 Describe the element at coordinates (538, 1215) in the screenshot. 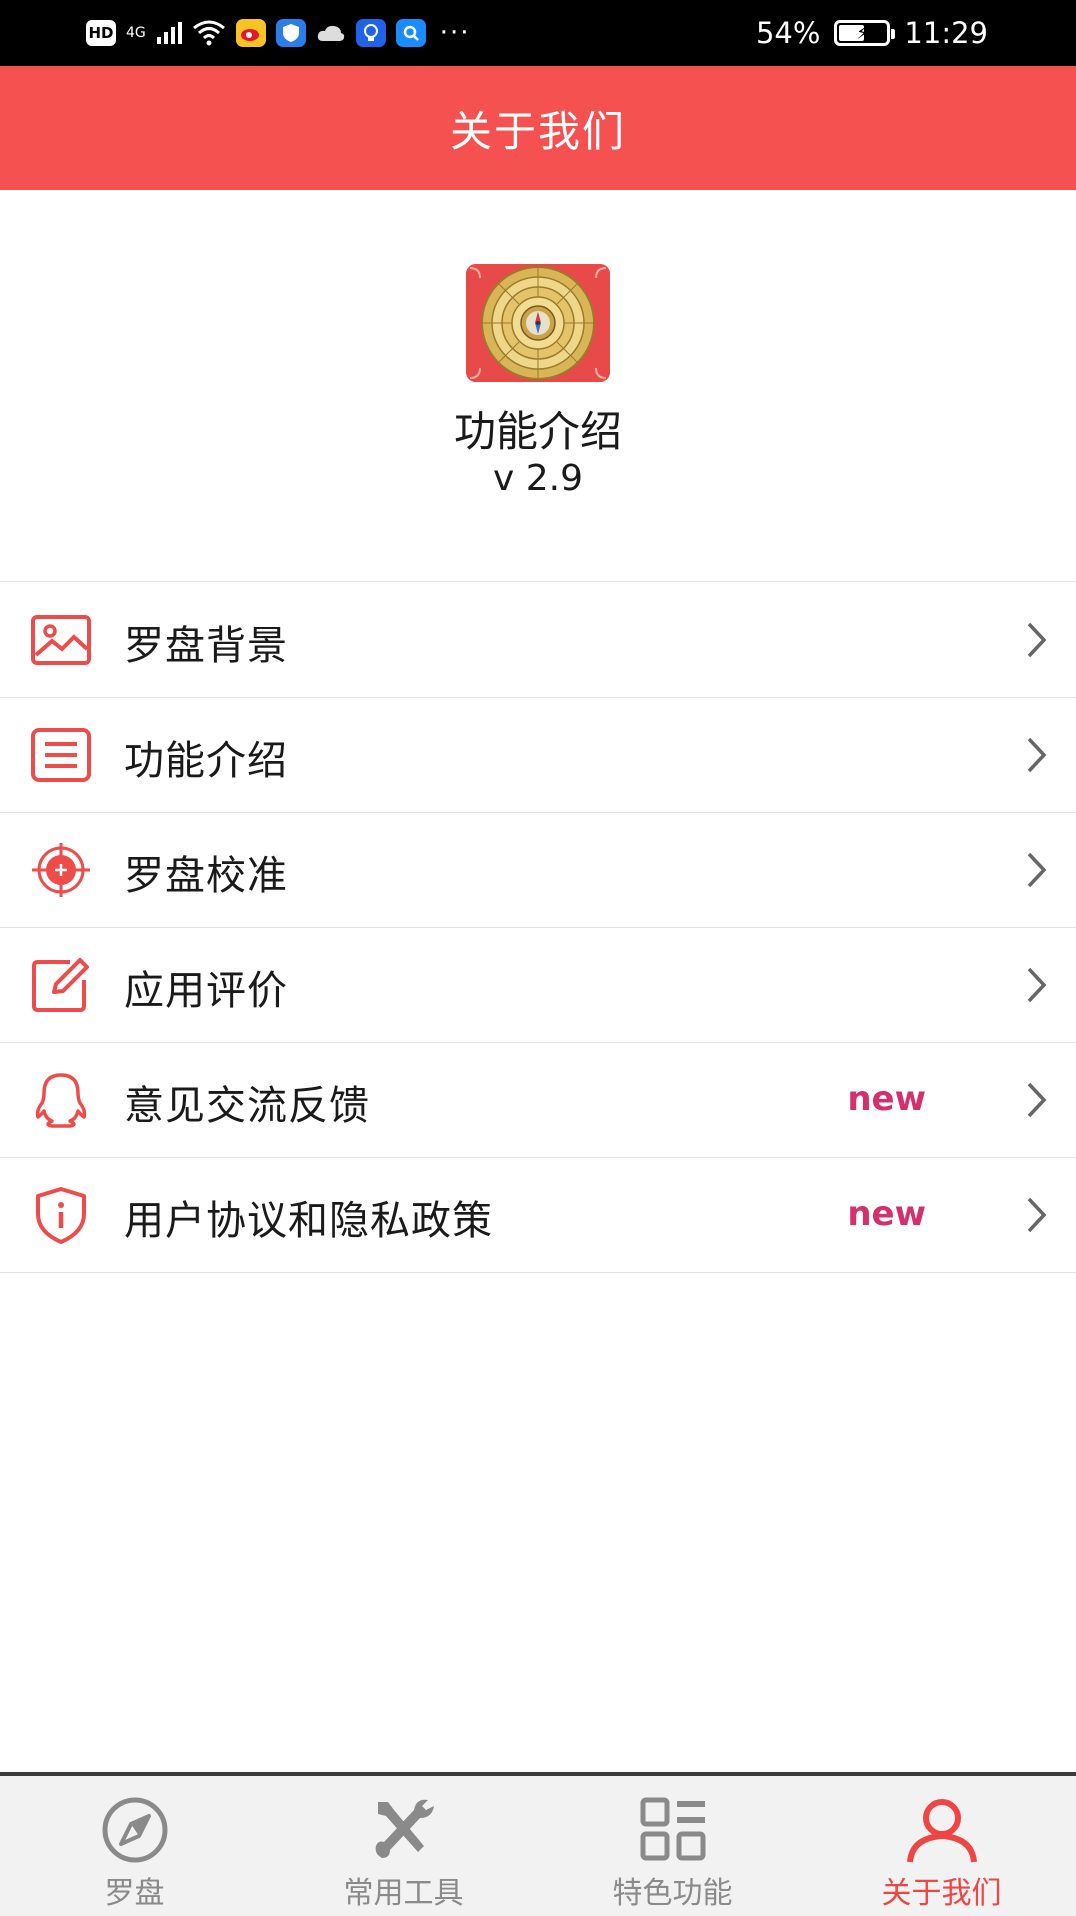

I see `menu-item-user-agreement-privacy: 用户协议和隐私政策 new` at that location.